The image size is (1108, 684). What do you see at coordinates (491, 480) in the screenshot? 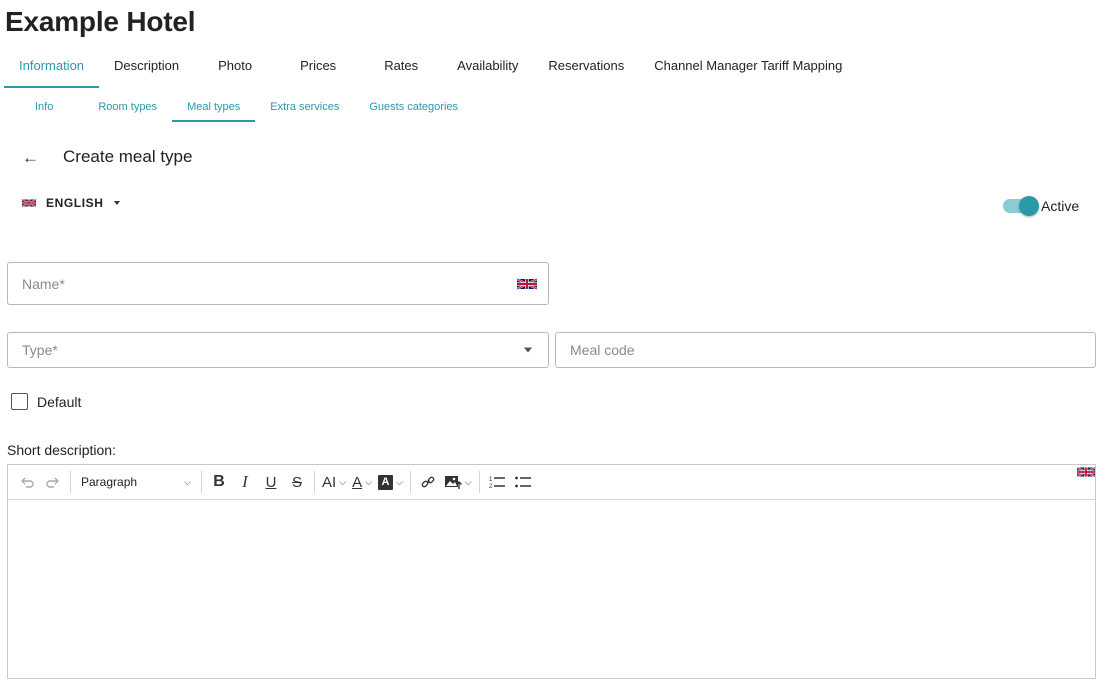
I see `svg-text: 1` at bounding box center [491, 480].